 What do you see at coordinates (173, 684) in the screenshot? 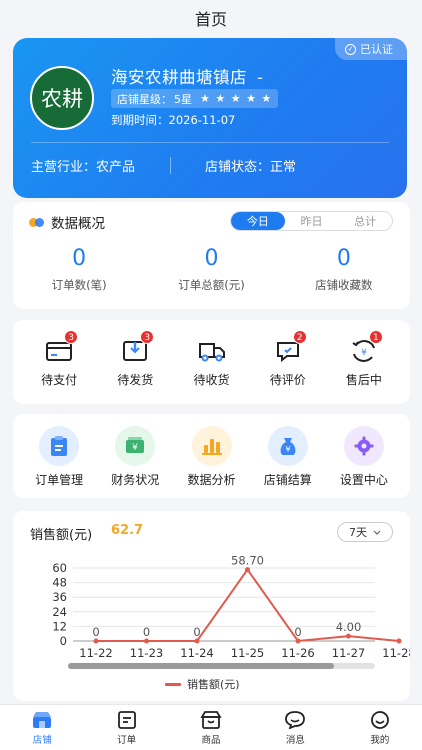
I see `legend-swatch` at bounding box center [173, 684].